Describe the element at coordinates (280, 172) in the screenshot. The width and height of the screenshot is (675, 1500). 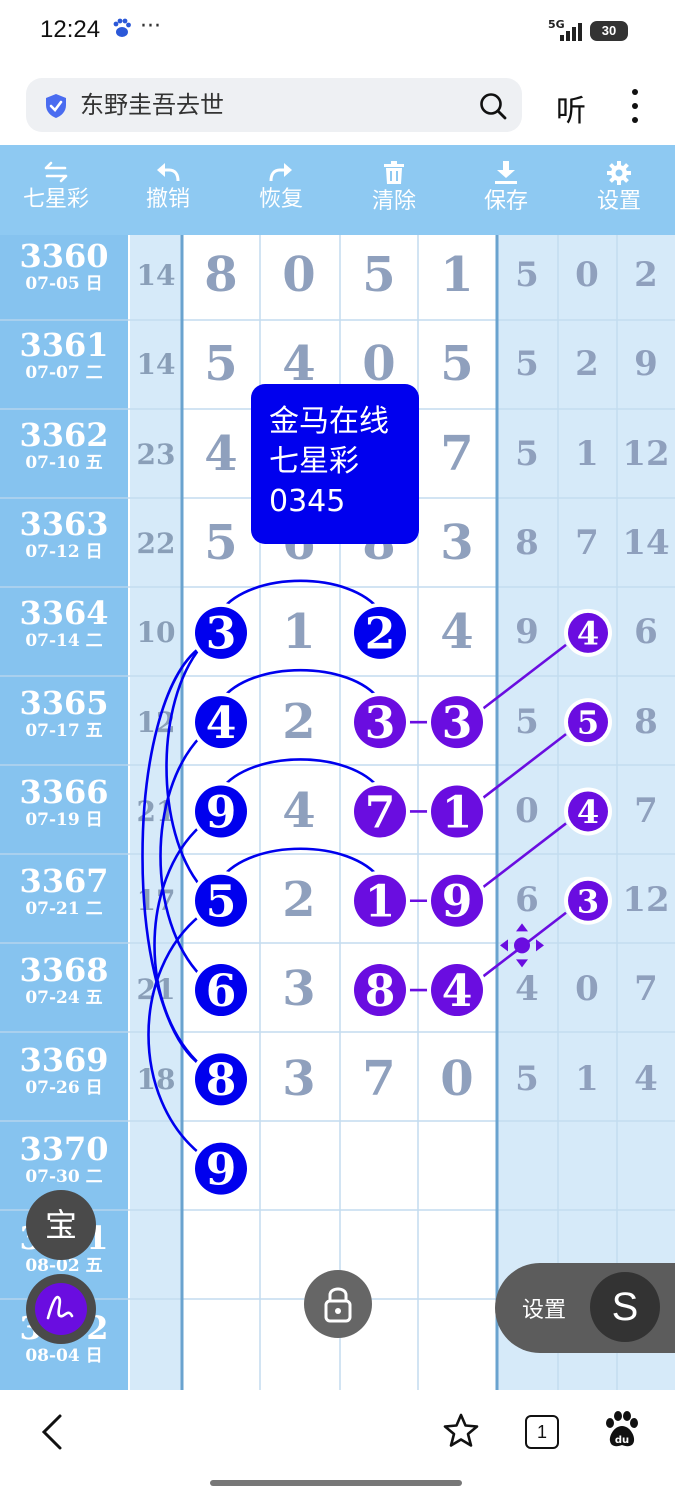
I see `redo-icon` at that location.